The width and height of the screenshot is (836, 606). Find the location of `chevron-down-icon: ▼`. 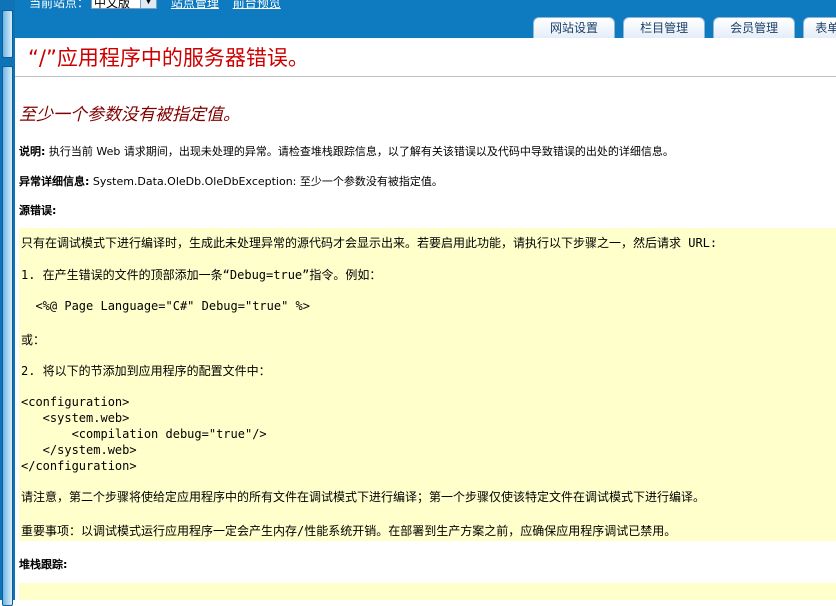

chevron-down-icon: ▼ is located at coordinates (148, 4).